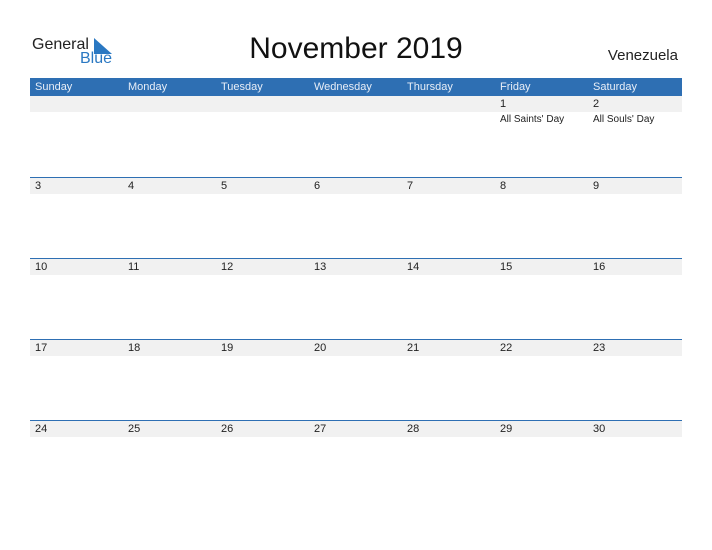 The width and height of the screenshot is (712, 550). What do you see at coordinates (41, 429) in the screenshot?
I see `day-number: 24` at bounding box center [41, 429].